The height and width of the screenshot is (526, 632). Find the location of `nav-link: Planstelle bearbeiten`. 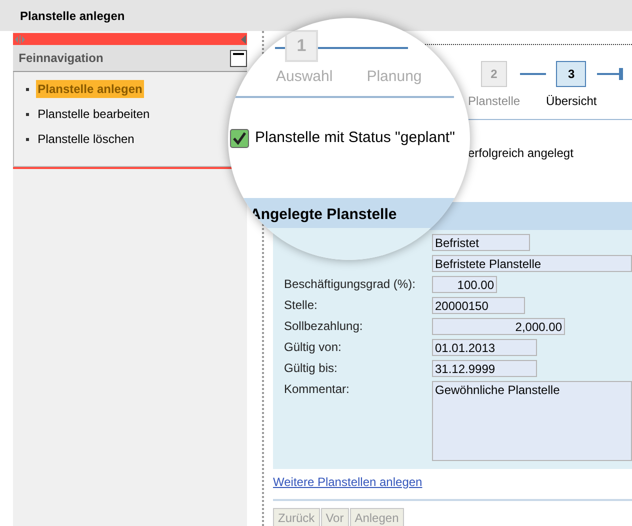

nav-link: Planstelle bearbeiten is located at coordinates (94, 114).